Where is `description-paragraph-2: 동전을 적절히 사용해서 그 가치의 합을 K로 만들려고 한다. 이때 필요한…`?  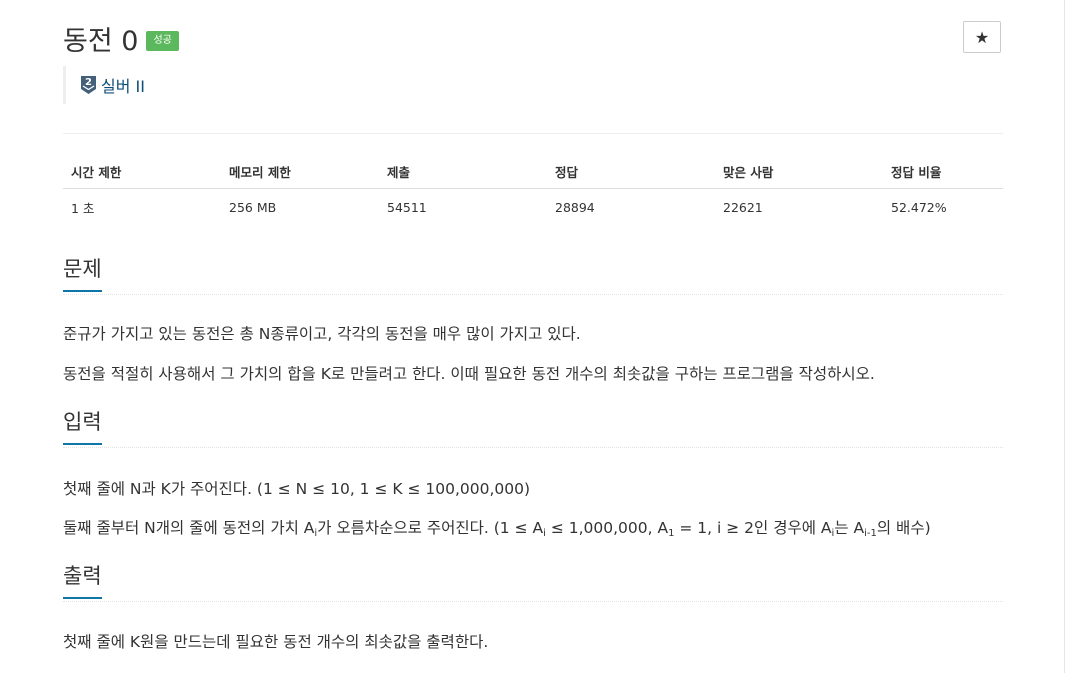
description-paragraph-2: 동전을 적절히 사용해서 그 가치의 합을 K로 만들려고 한다. 이때 필요한… is located at coordinates (469, 374).